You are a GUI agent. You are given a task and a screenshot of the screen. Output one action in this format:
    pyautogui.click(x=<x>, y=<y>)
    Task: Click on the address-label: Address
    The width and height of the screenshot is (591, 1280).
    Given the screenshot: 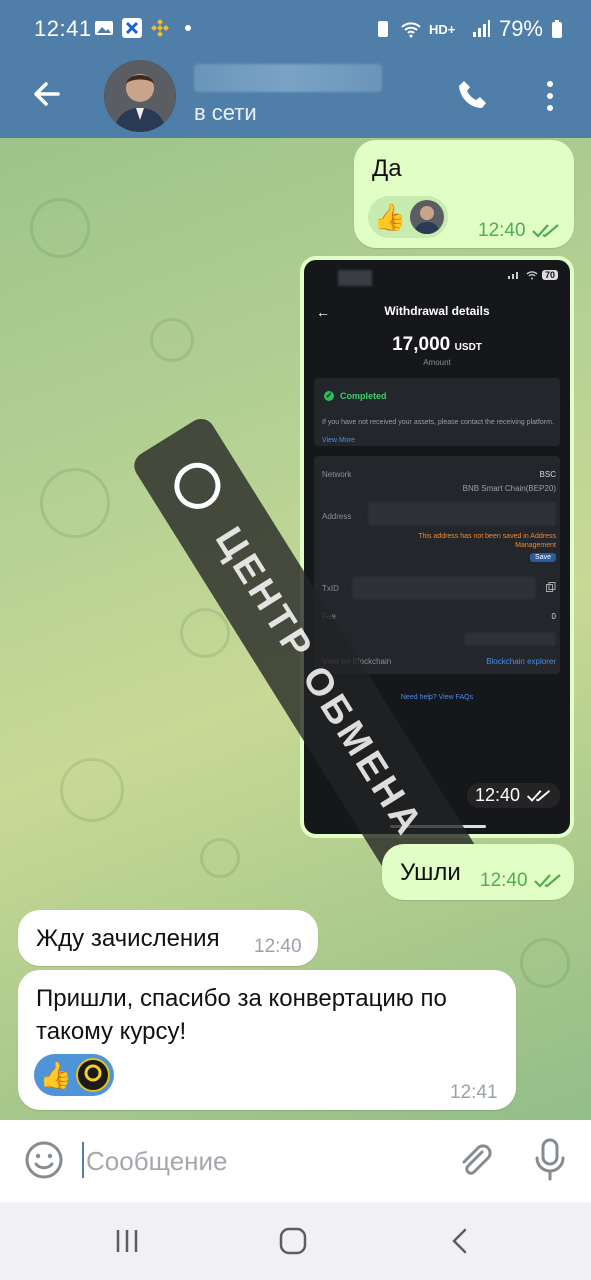 What is the action you would take?
    pyautogui.click(x=337, y=516)
    